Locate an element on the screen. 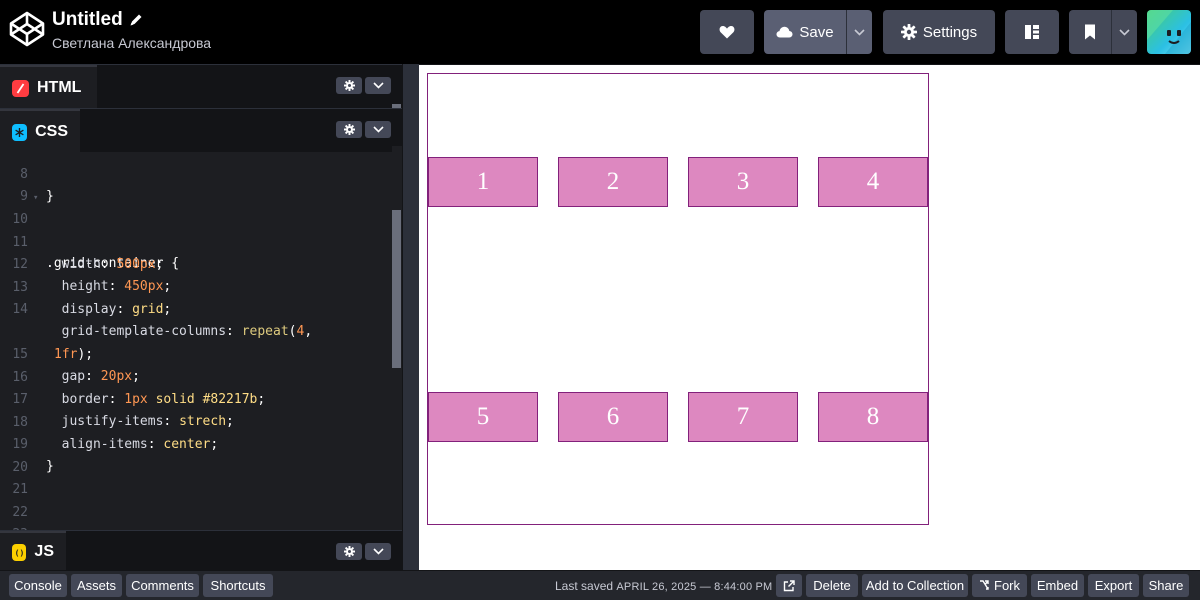 The image size is (1200, 600). fork-icon is located at coordinates (984, 585).